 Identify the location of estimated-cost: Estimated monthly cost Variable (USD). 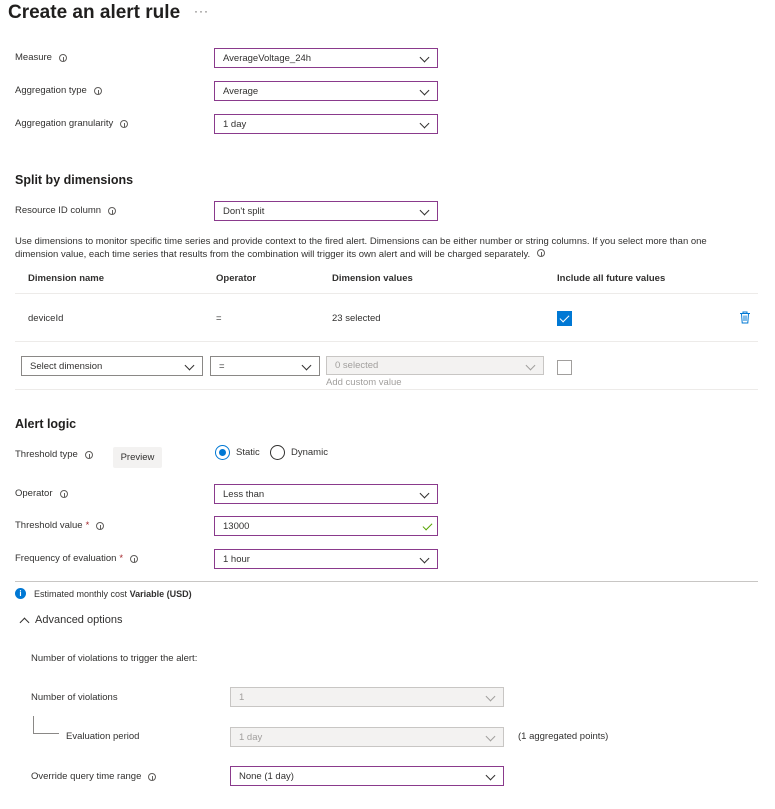
(113, 594).